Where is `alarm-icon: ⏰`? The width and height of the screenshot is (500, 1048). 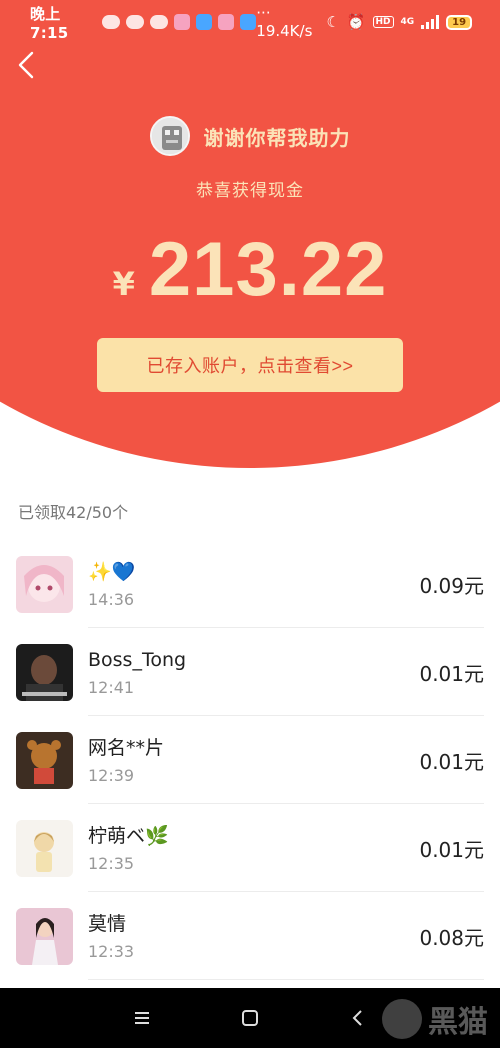 alarm-icon: ⏰ is located at coordinates (356, 22).